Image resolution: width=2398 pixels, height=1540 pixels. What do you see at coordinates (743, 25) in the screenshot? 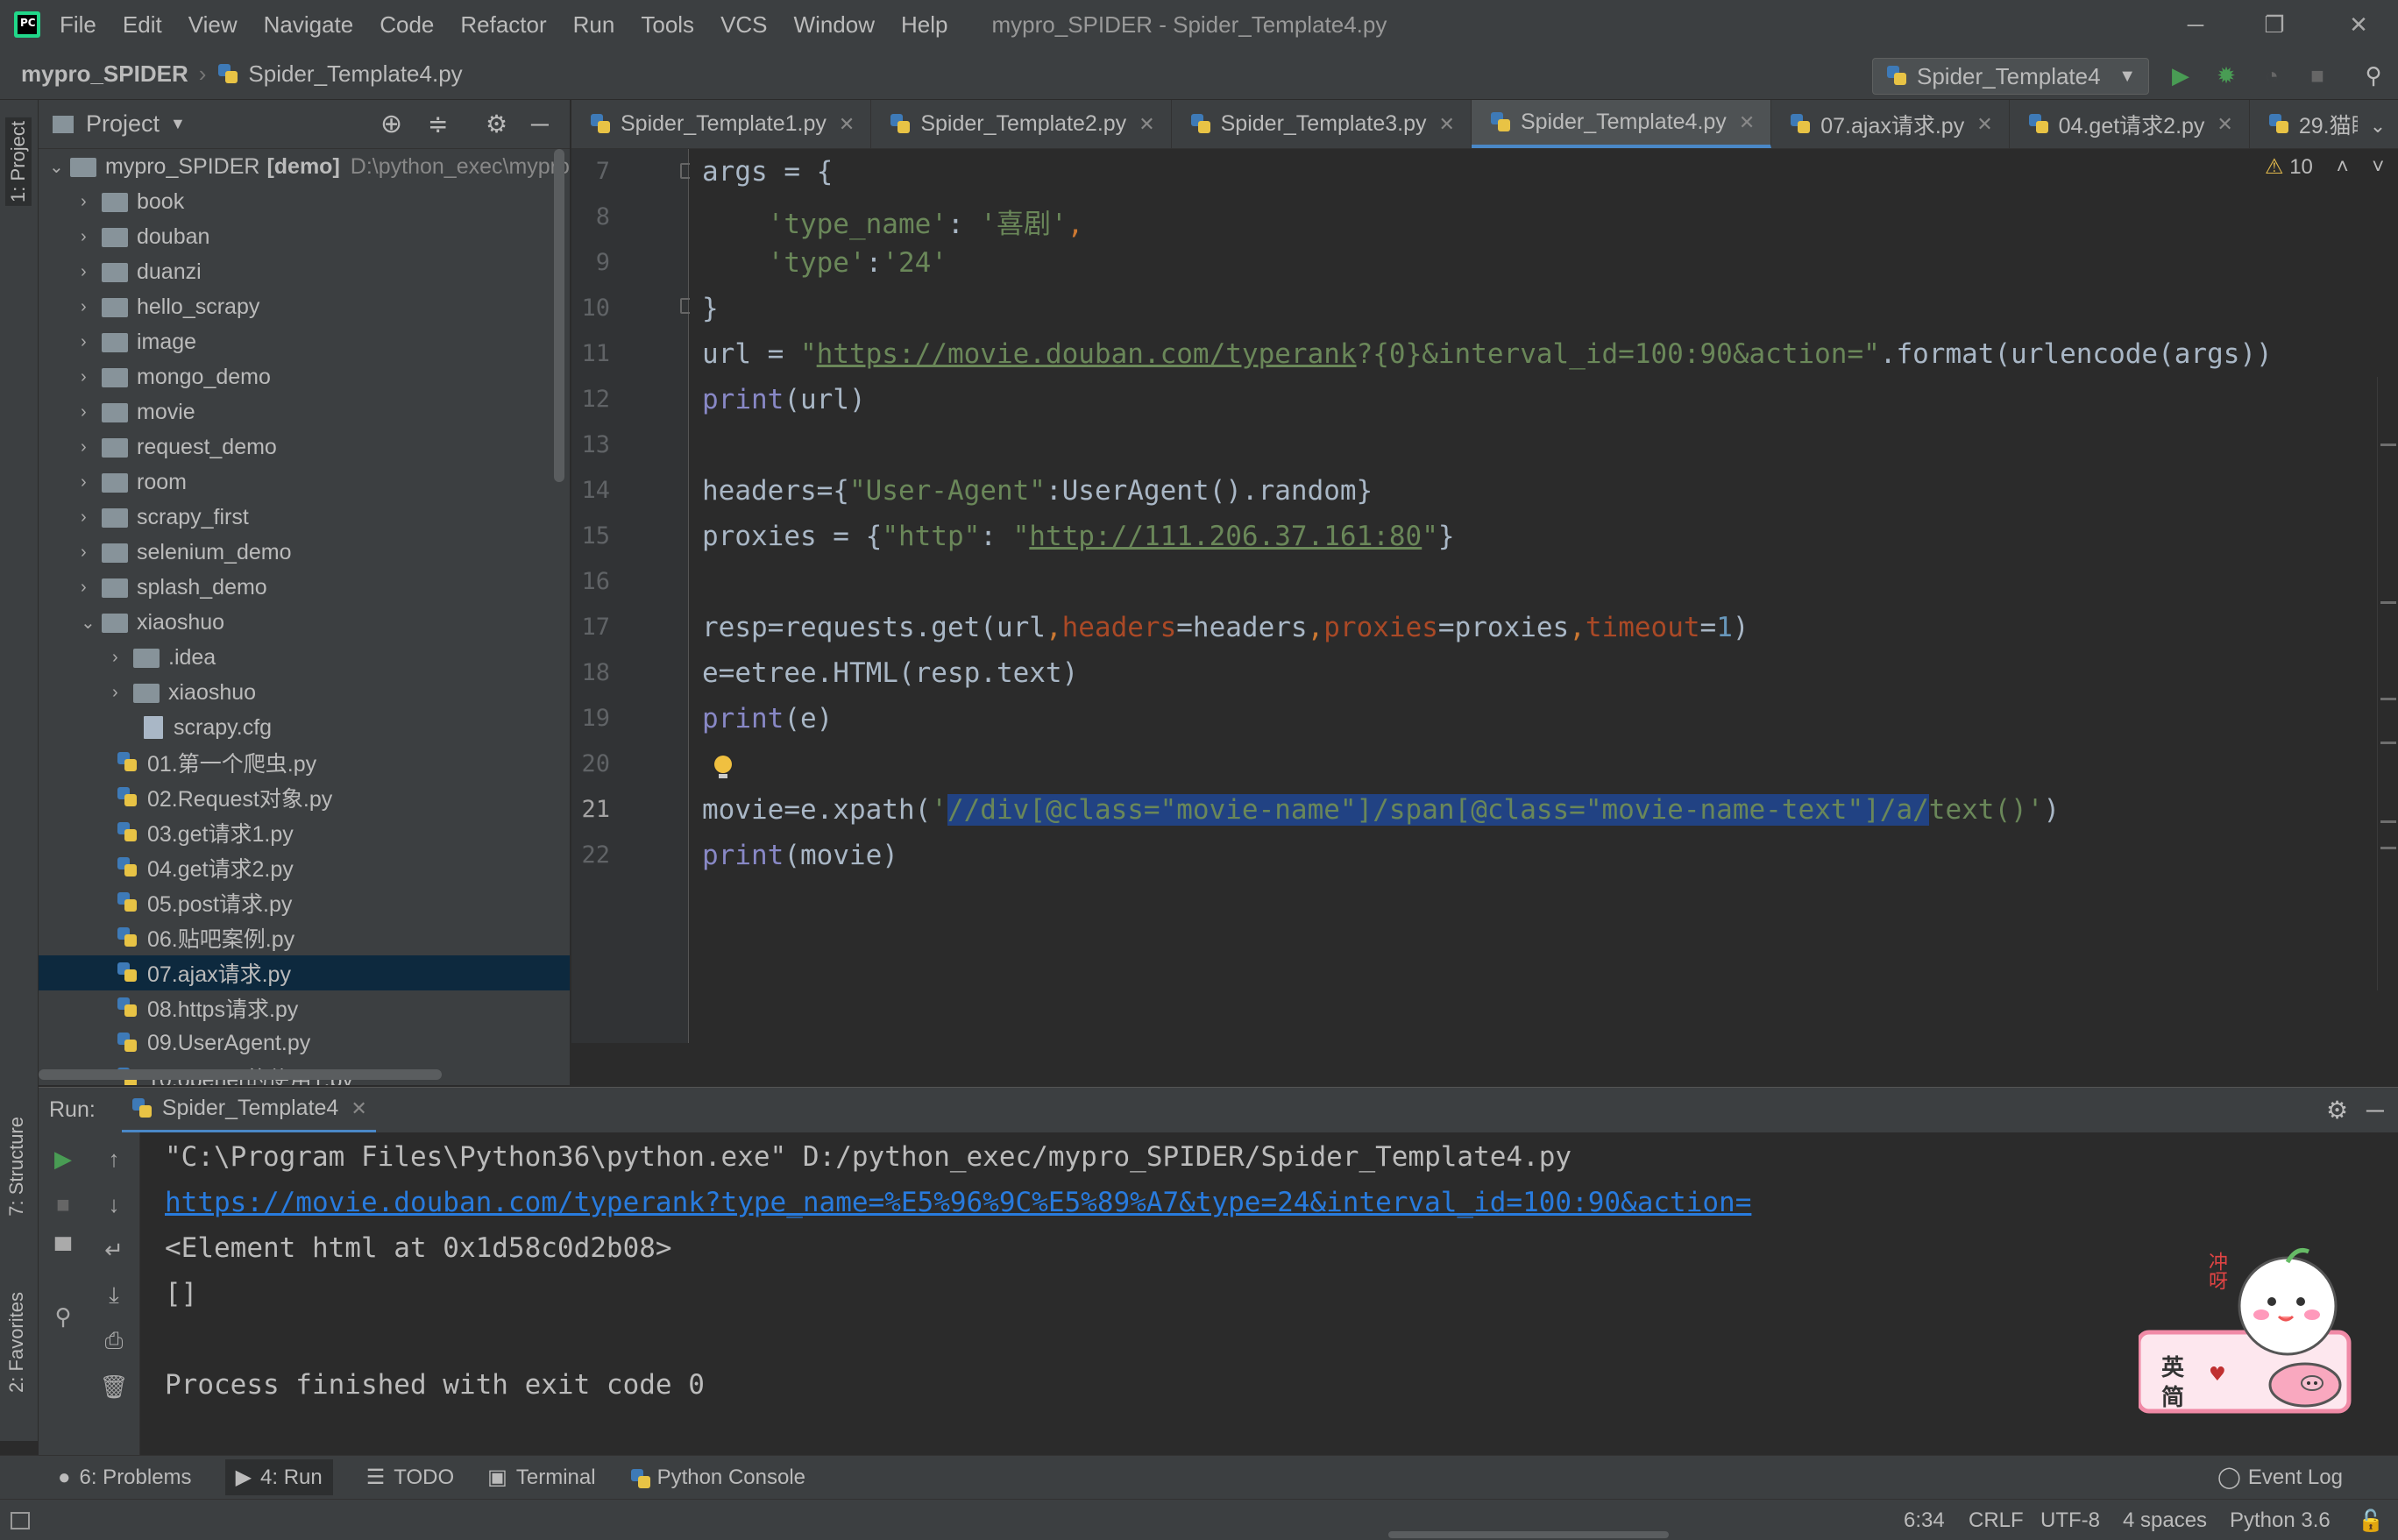
I see `menu-vcs: VCS` at bounding box center [743, 25].